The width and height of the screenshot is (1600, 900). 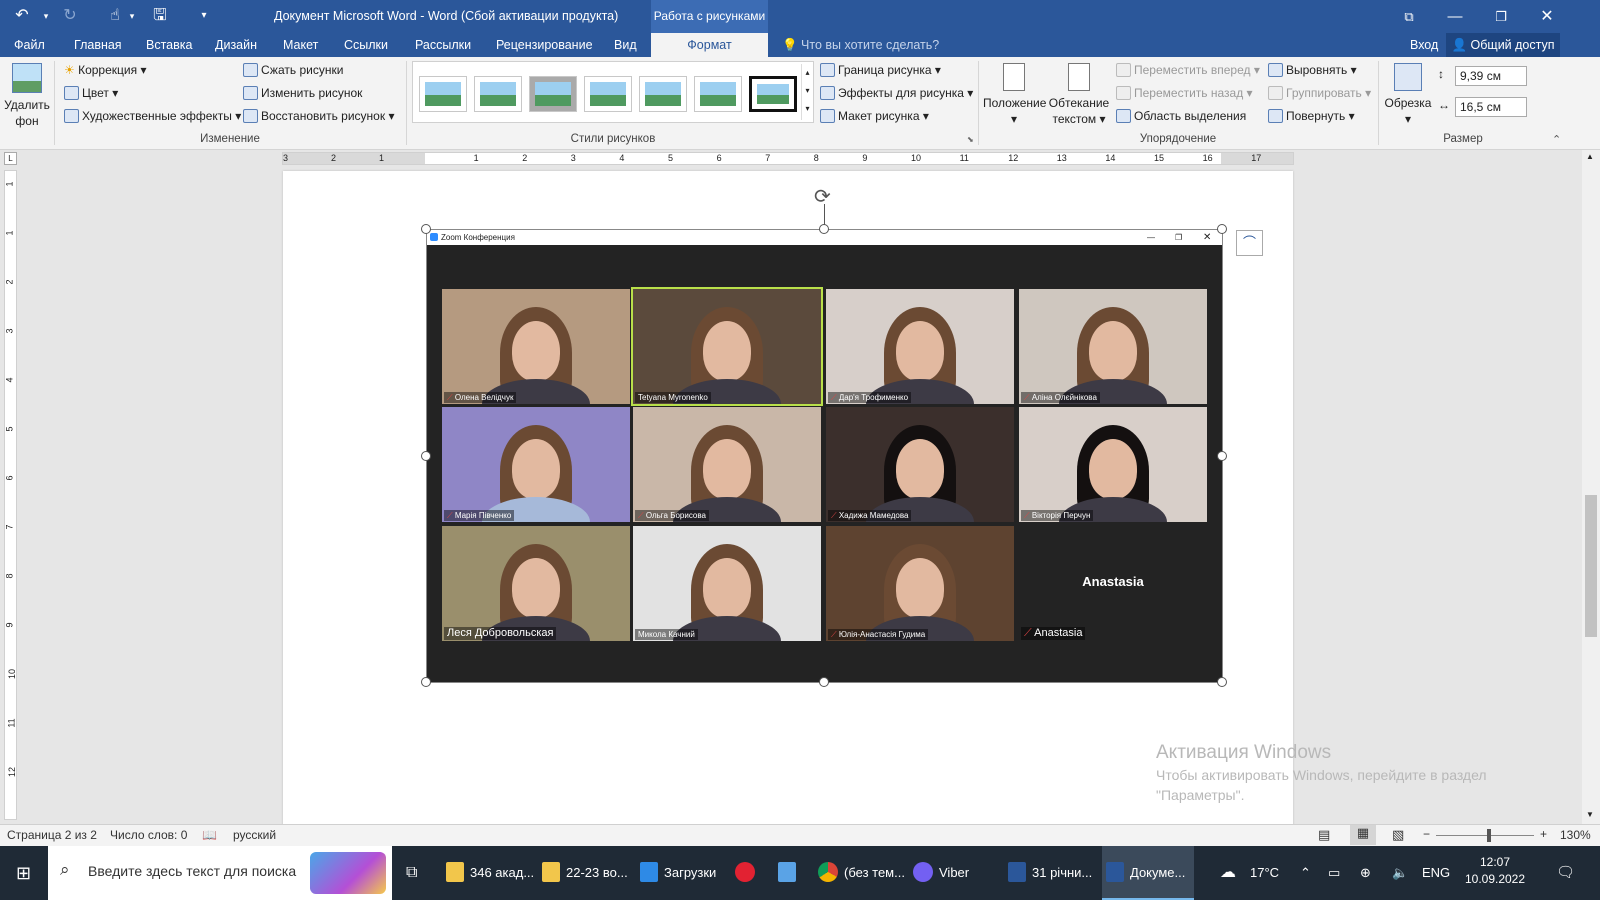 I want to click on color-button: Цвет ▾, so click(x=91, y=93).